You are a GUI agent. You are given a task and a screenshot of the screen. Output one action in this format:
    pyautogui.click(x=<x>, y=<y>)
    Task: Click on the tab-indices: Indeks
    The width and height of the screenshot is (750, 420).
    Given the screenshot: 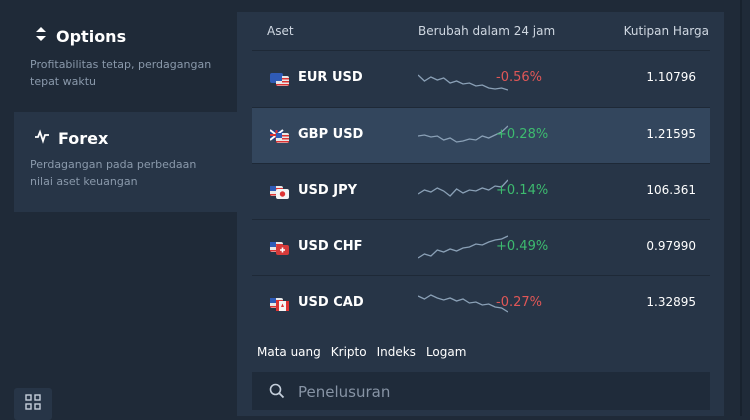 What is the action you would take?
    pyautogui.click(x=396, y=352)
    